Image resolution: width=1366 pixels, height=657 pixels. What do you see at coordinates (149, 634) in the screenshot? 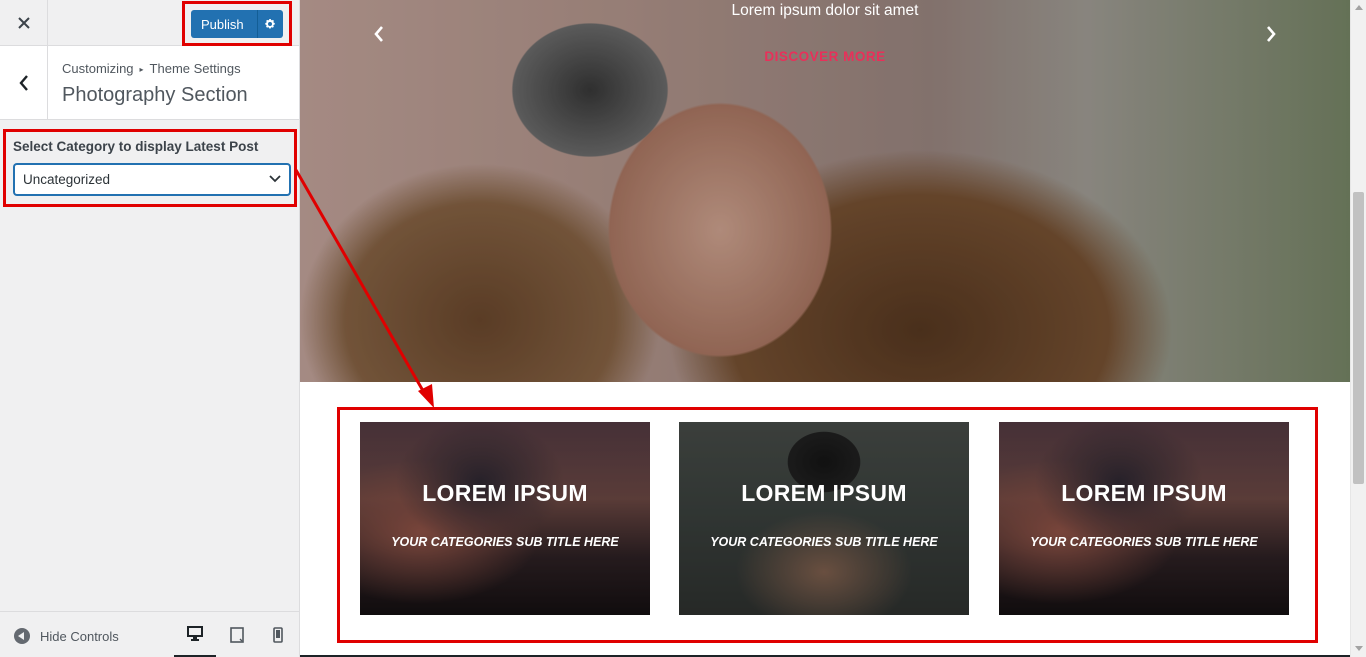
I see `customizer-footer: Hide Controls` at bounding box center [149, 634].